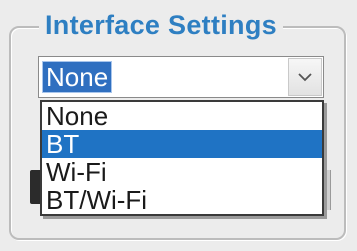 The height and width of the screenshot is (251, 357). I want to click on option-bt-wifi: BT/Wi-Fi, so click(182, 200).